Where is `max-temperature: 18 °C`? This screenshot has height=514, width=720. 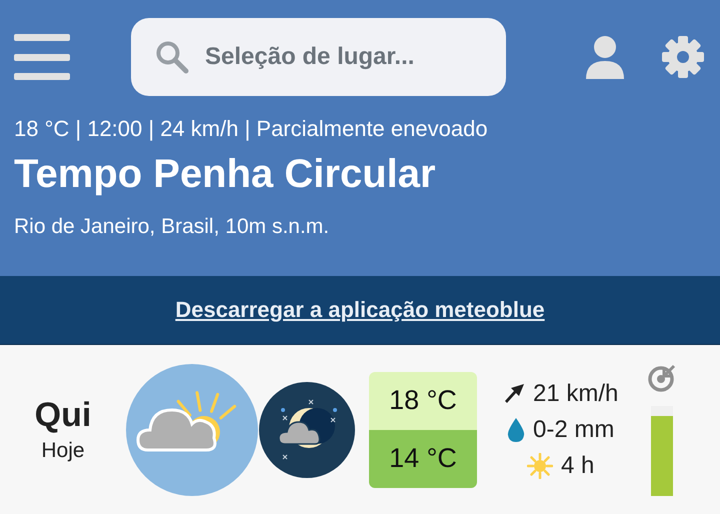
max-temperature: 18 °C is located at coordinates (423, 401).